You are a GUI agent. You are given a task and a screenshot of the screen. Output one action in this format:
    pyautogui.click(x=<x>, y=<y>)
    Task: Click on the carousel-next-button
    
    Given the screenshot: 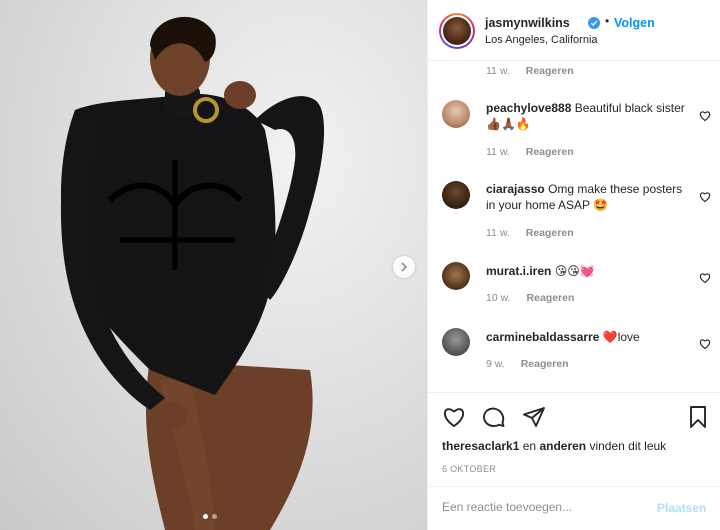 What is the action you would take?
    pyautogui.click(x=404, y=267)
    